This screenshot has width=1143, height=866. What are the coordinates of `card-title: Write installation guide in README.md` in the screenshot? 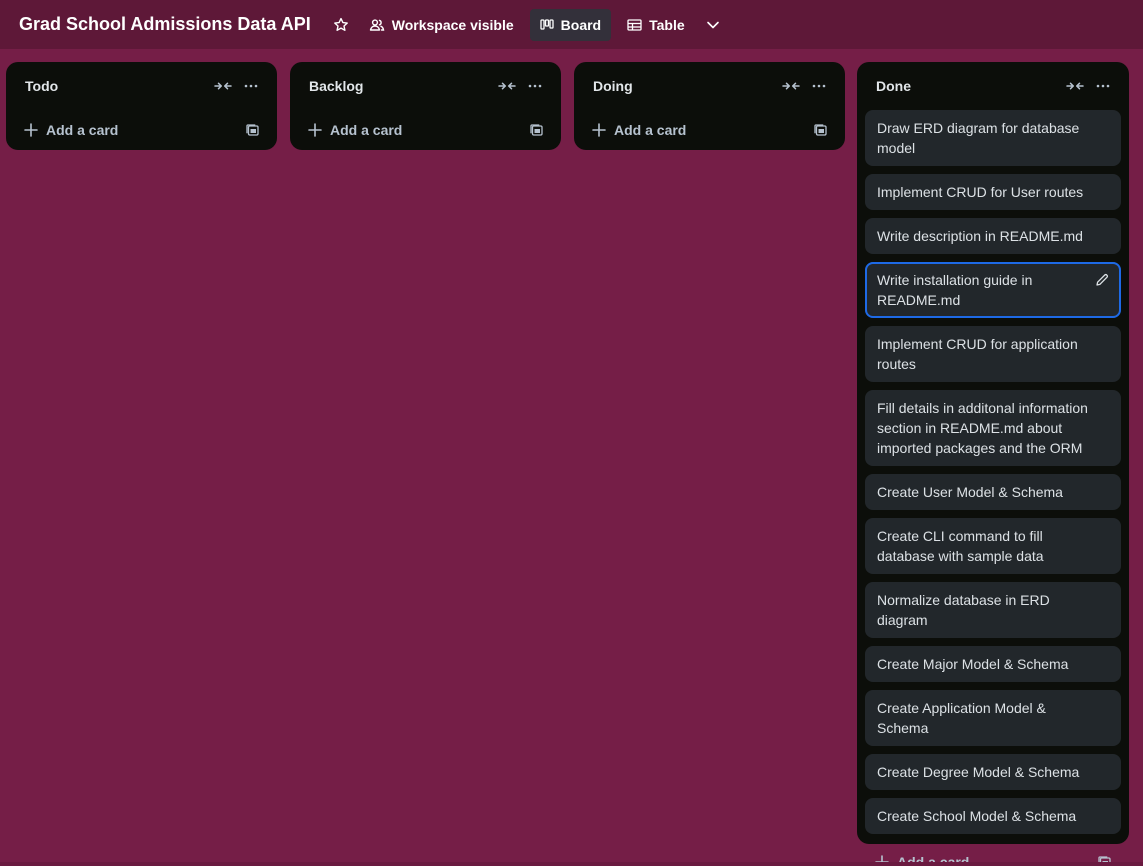 It's located at (955, 290).